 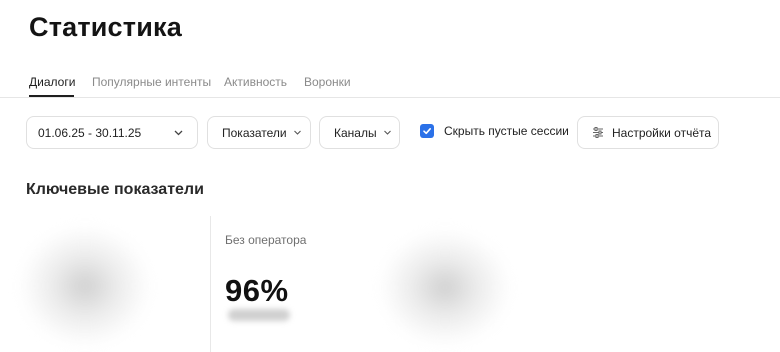 I want to click on hide-empty-sessions-checkbox, so click(x=427, y=131).